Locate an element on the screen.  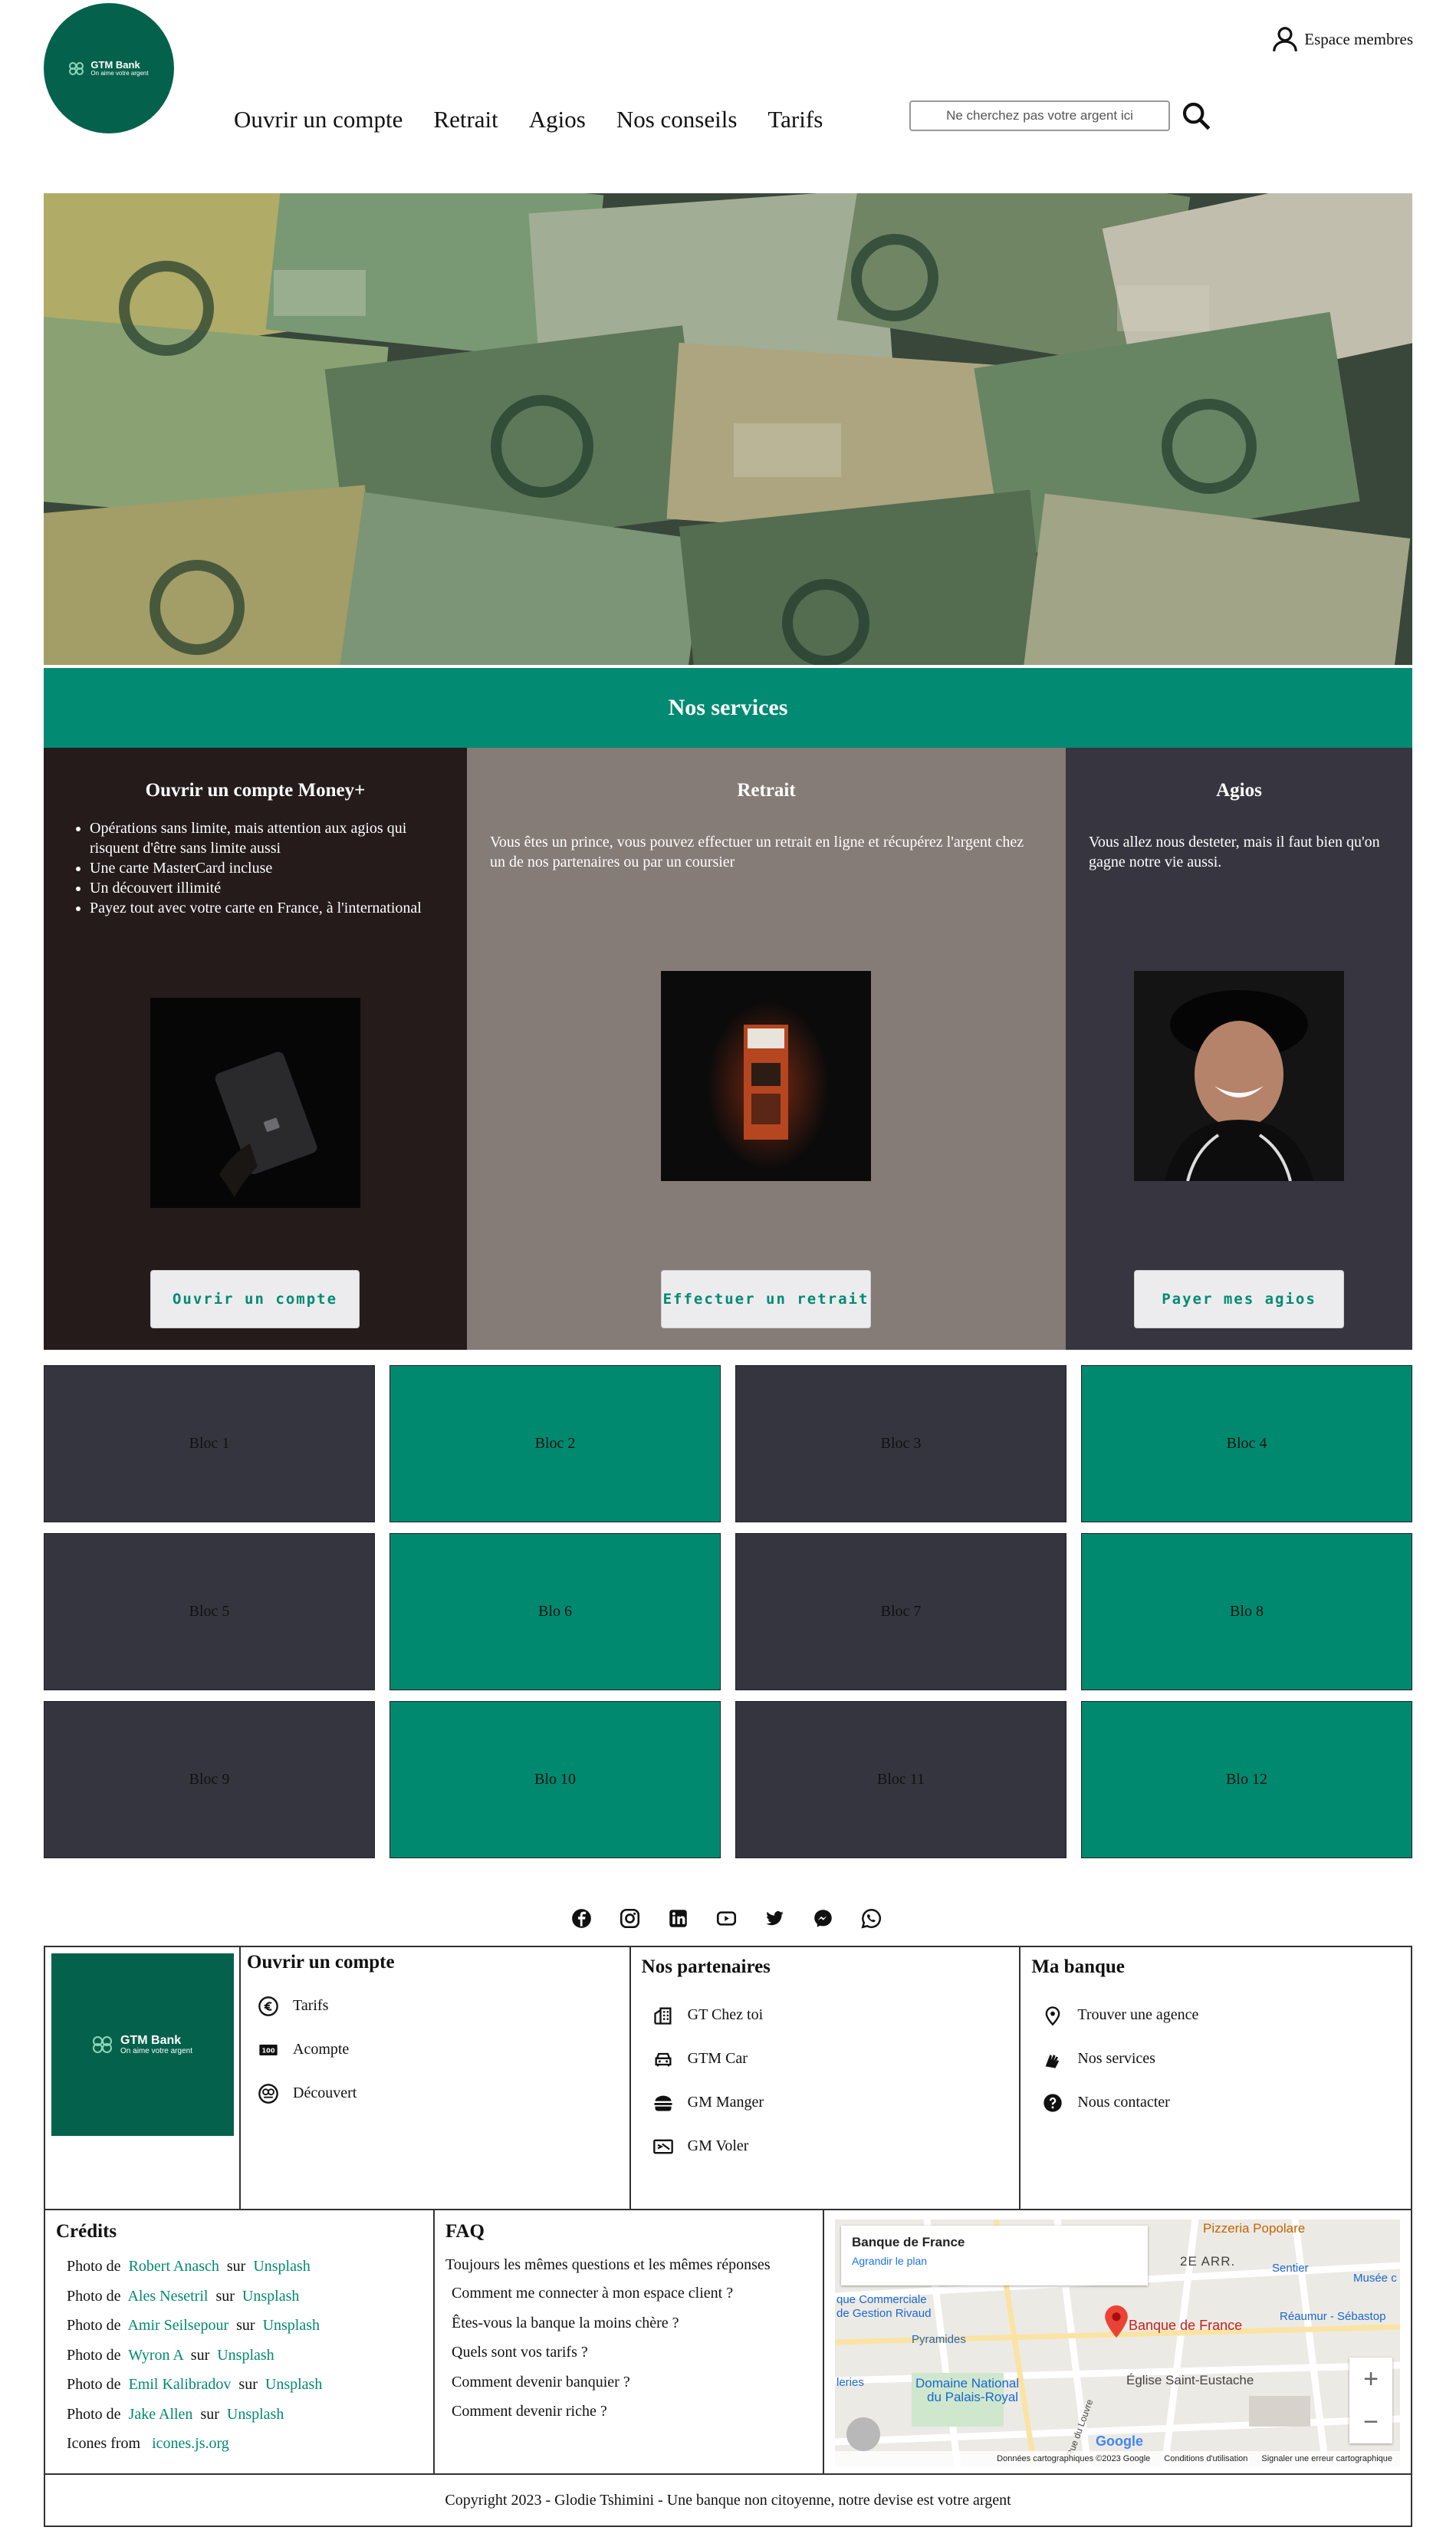
bloc-tile: Bloc 2 is located at coordinates (555, 1443).